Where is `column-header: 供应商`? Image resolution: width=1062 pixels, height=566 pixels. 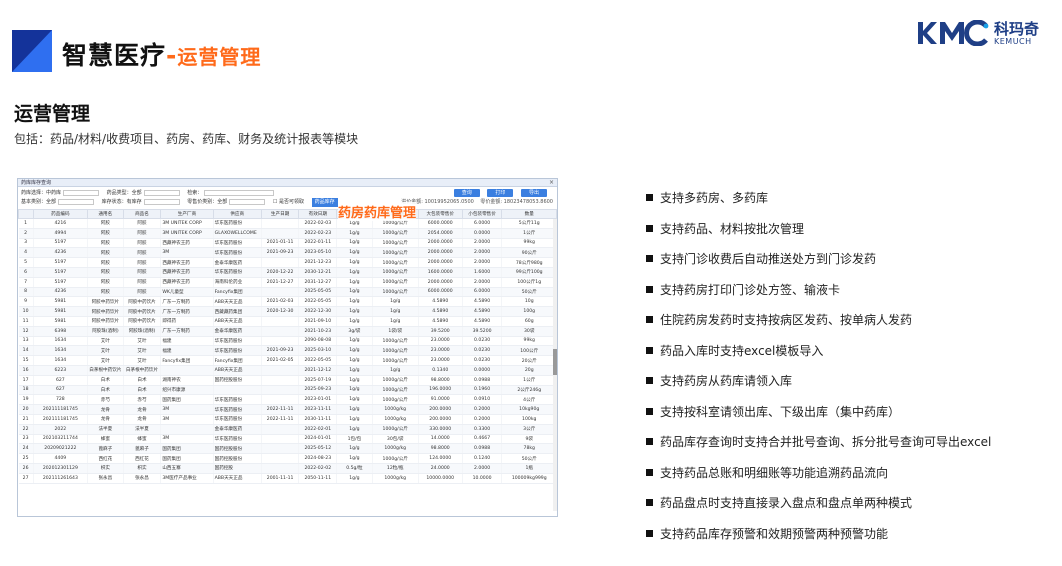 column-header: 供应商 is located at coordinates (237, 214).